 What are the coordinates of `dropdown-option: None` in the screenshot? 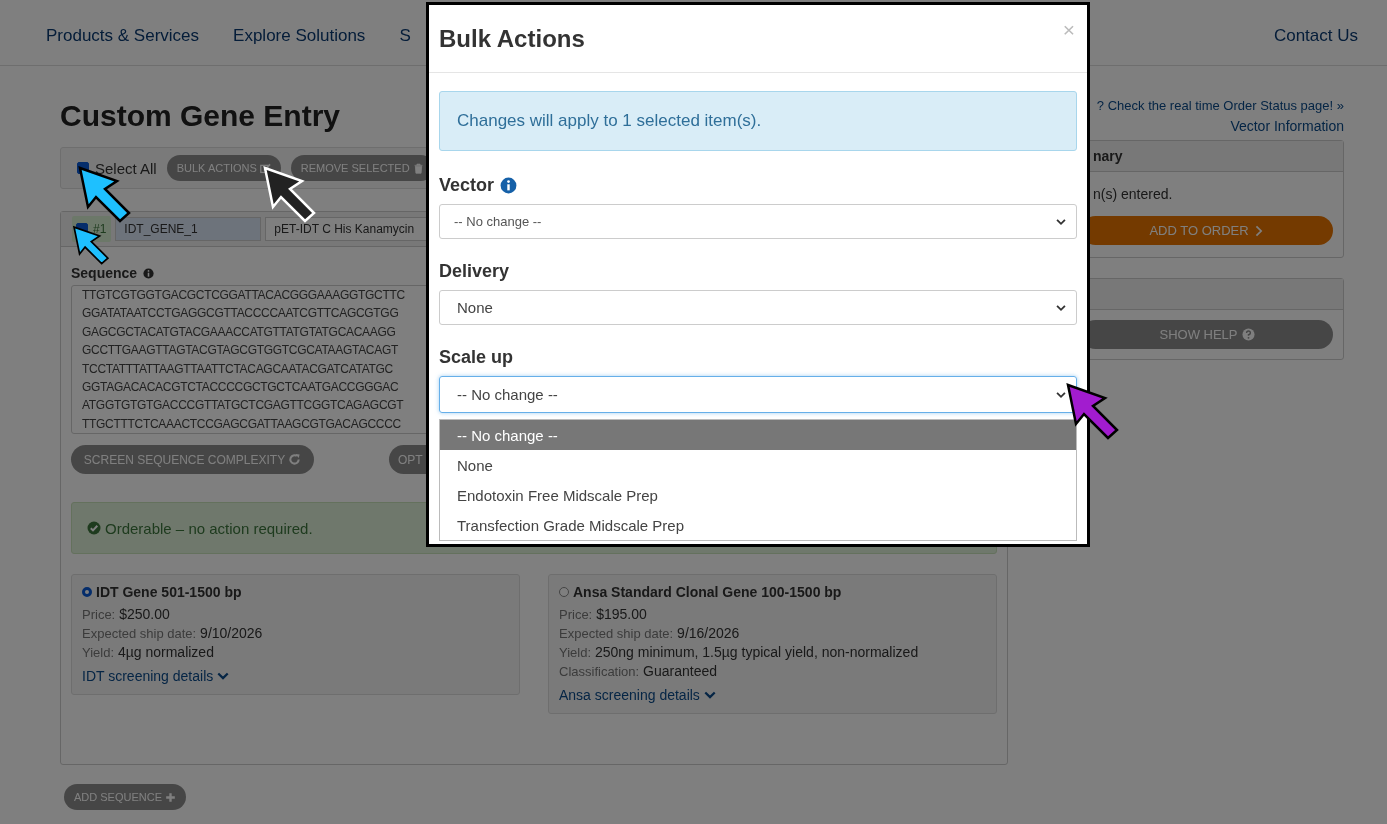 It's located at (758, 465).